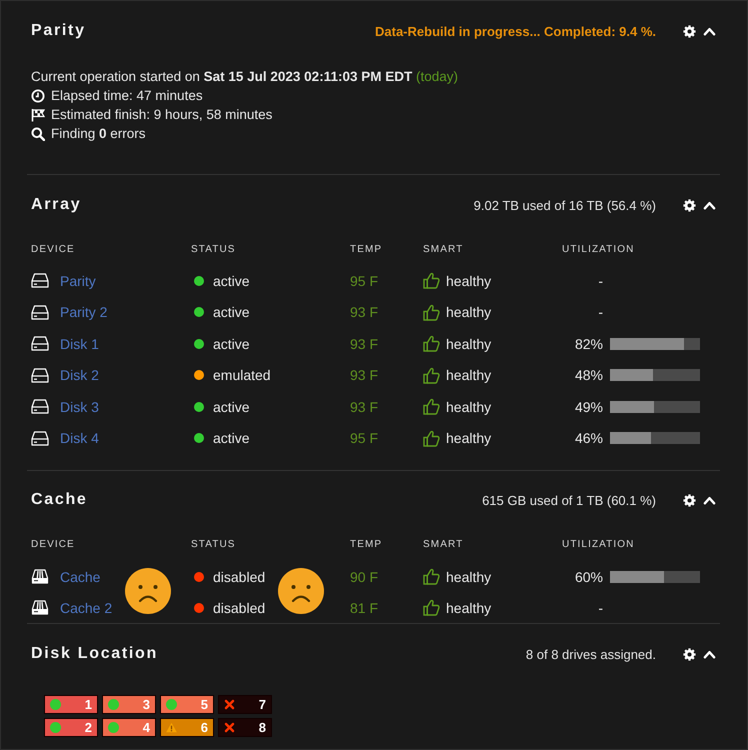  What do you see at coordinates (515, 31) in the screenshot?
I see `rebuild-status: Data-Rebuild in progress... Completed: 9.4 %.` at bounding box center [515, 31].